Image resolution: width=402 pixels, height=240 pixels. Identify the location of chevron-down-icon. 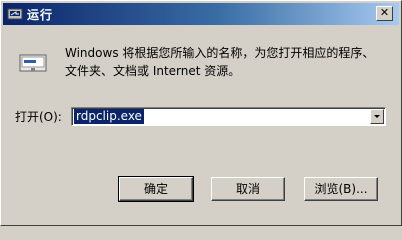
(377, 116).